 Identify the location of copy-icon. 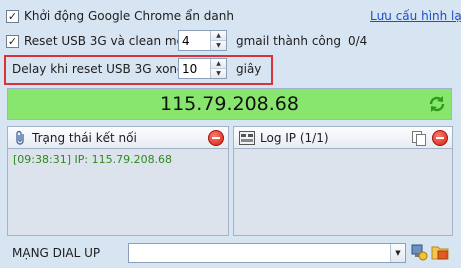
(419, 138).